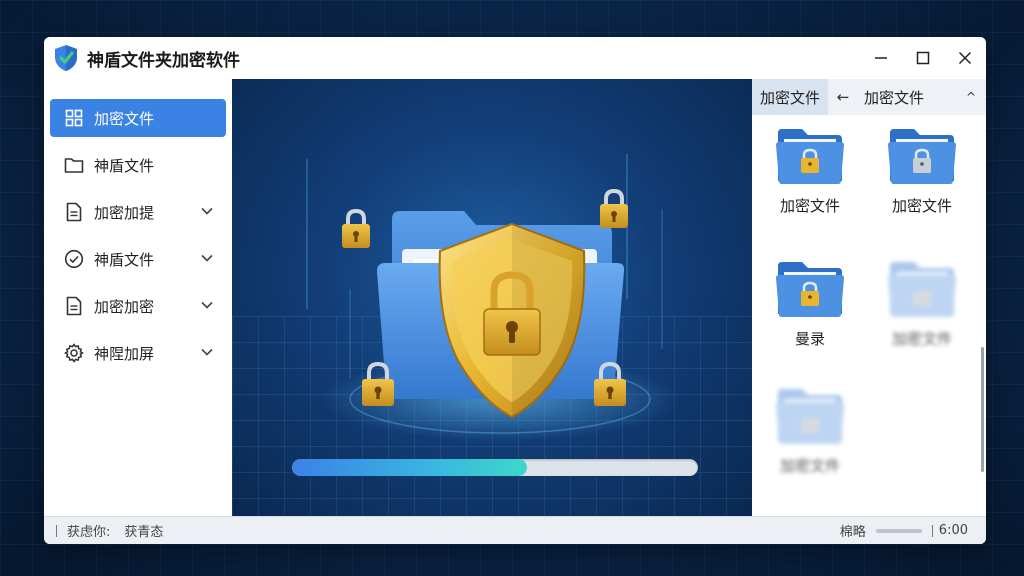 This screenshot has width=1024, height=576. I want to click on chevron-up-icon: ^, so click(971, 97).